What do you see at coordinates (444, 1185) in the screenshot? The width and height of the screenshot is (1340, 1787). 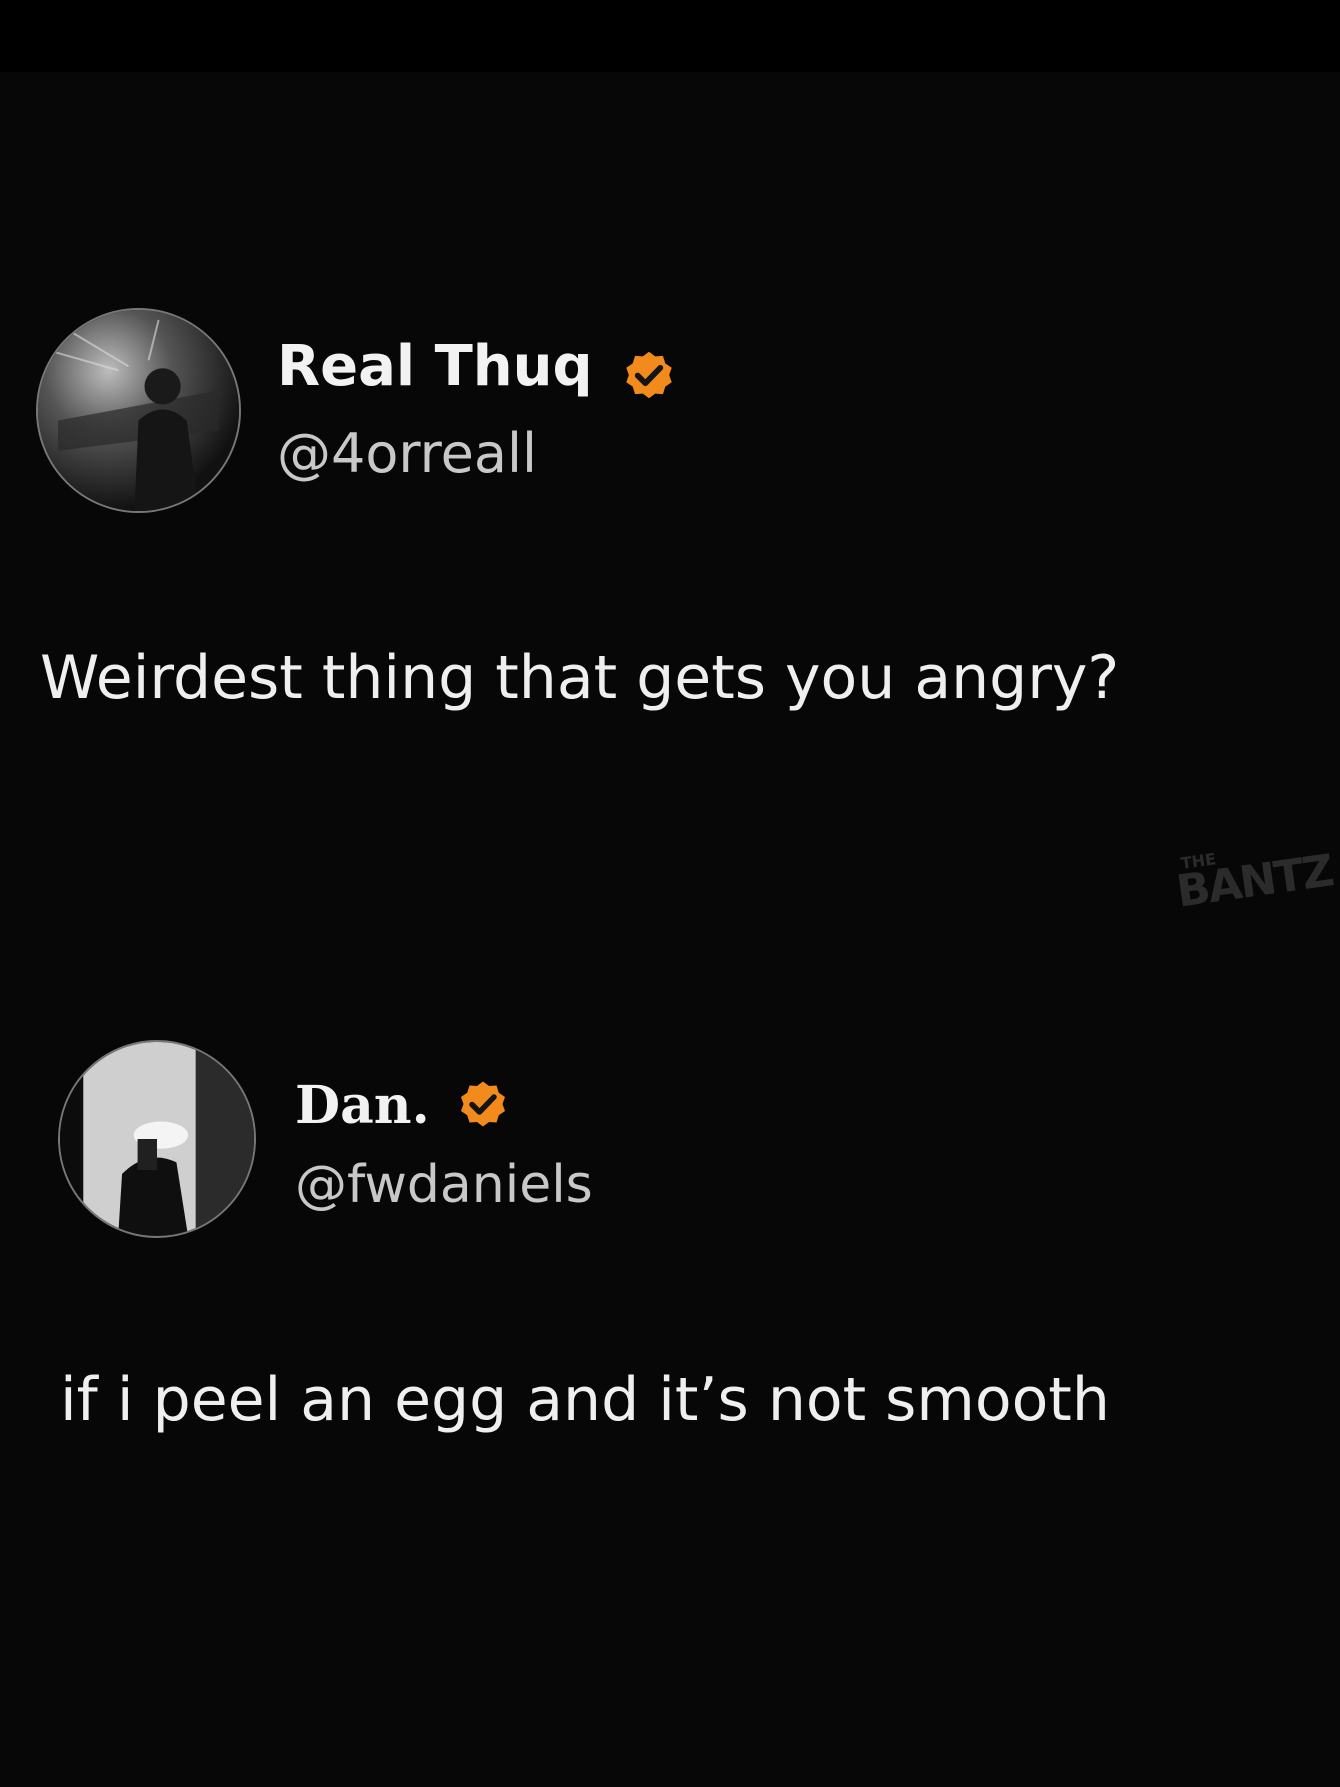 I see `reply-author-handle: @fwdaniels` at bounding box center [444, 1185].